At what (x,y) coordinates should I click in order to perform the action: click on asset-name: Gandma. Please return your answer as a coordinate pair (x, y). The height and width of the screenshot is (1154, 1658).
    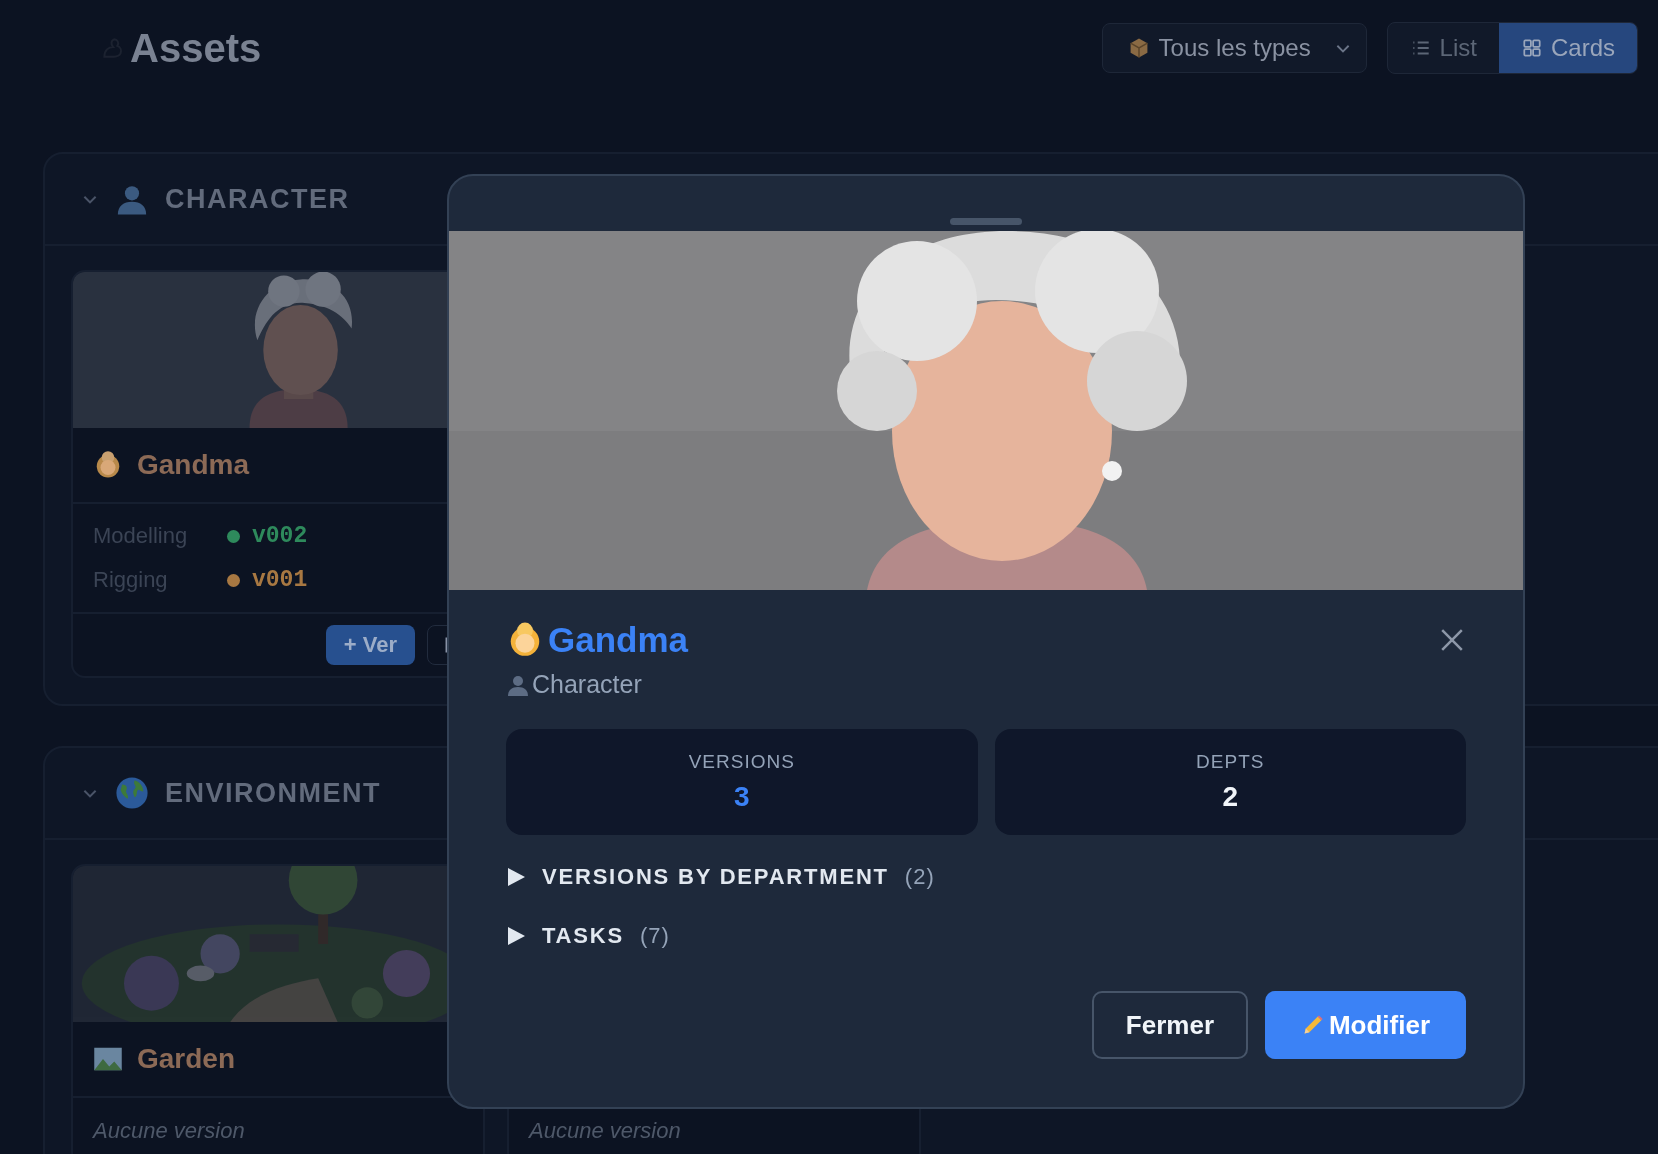
    Looking at the image, I should click on (193, 465).